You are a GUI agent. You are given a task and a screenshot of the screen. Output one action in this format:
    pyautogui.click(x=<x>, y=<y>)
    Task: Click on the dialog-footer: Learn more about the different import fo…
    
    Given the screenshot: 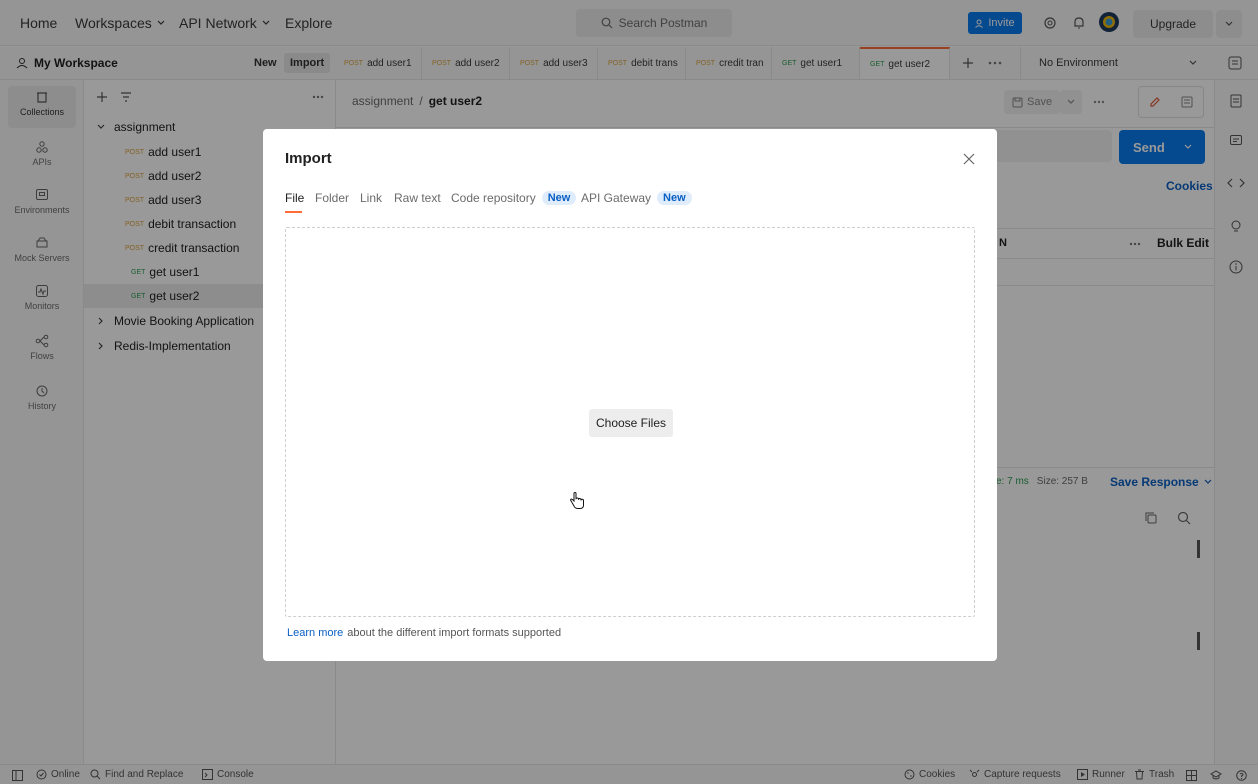 What is the action you would take?
    pyautogui.click(x=424, y=633)
    